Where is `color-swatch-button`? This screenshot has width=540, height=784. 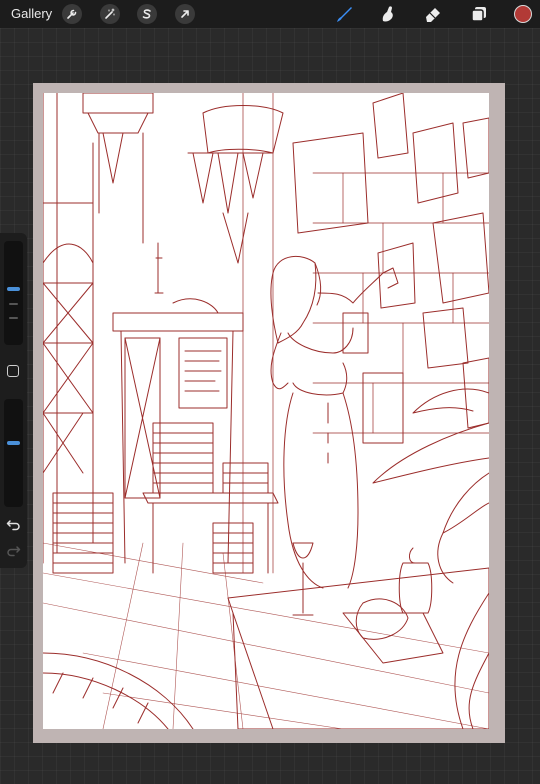
color-swatch-button is located at coordinates (523, 14).